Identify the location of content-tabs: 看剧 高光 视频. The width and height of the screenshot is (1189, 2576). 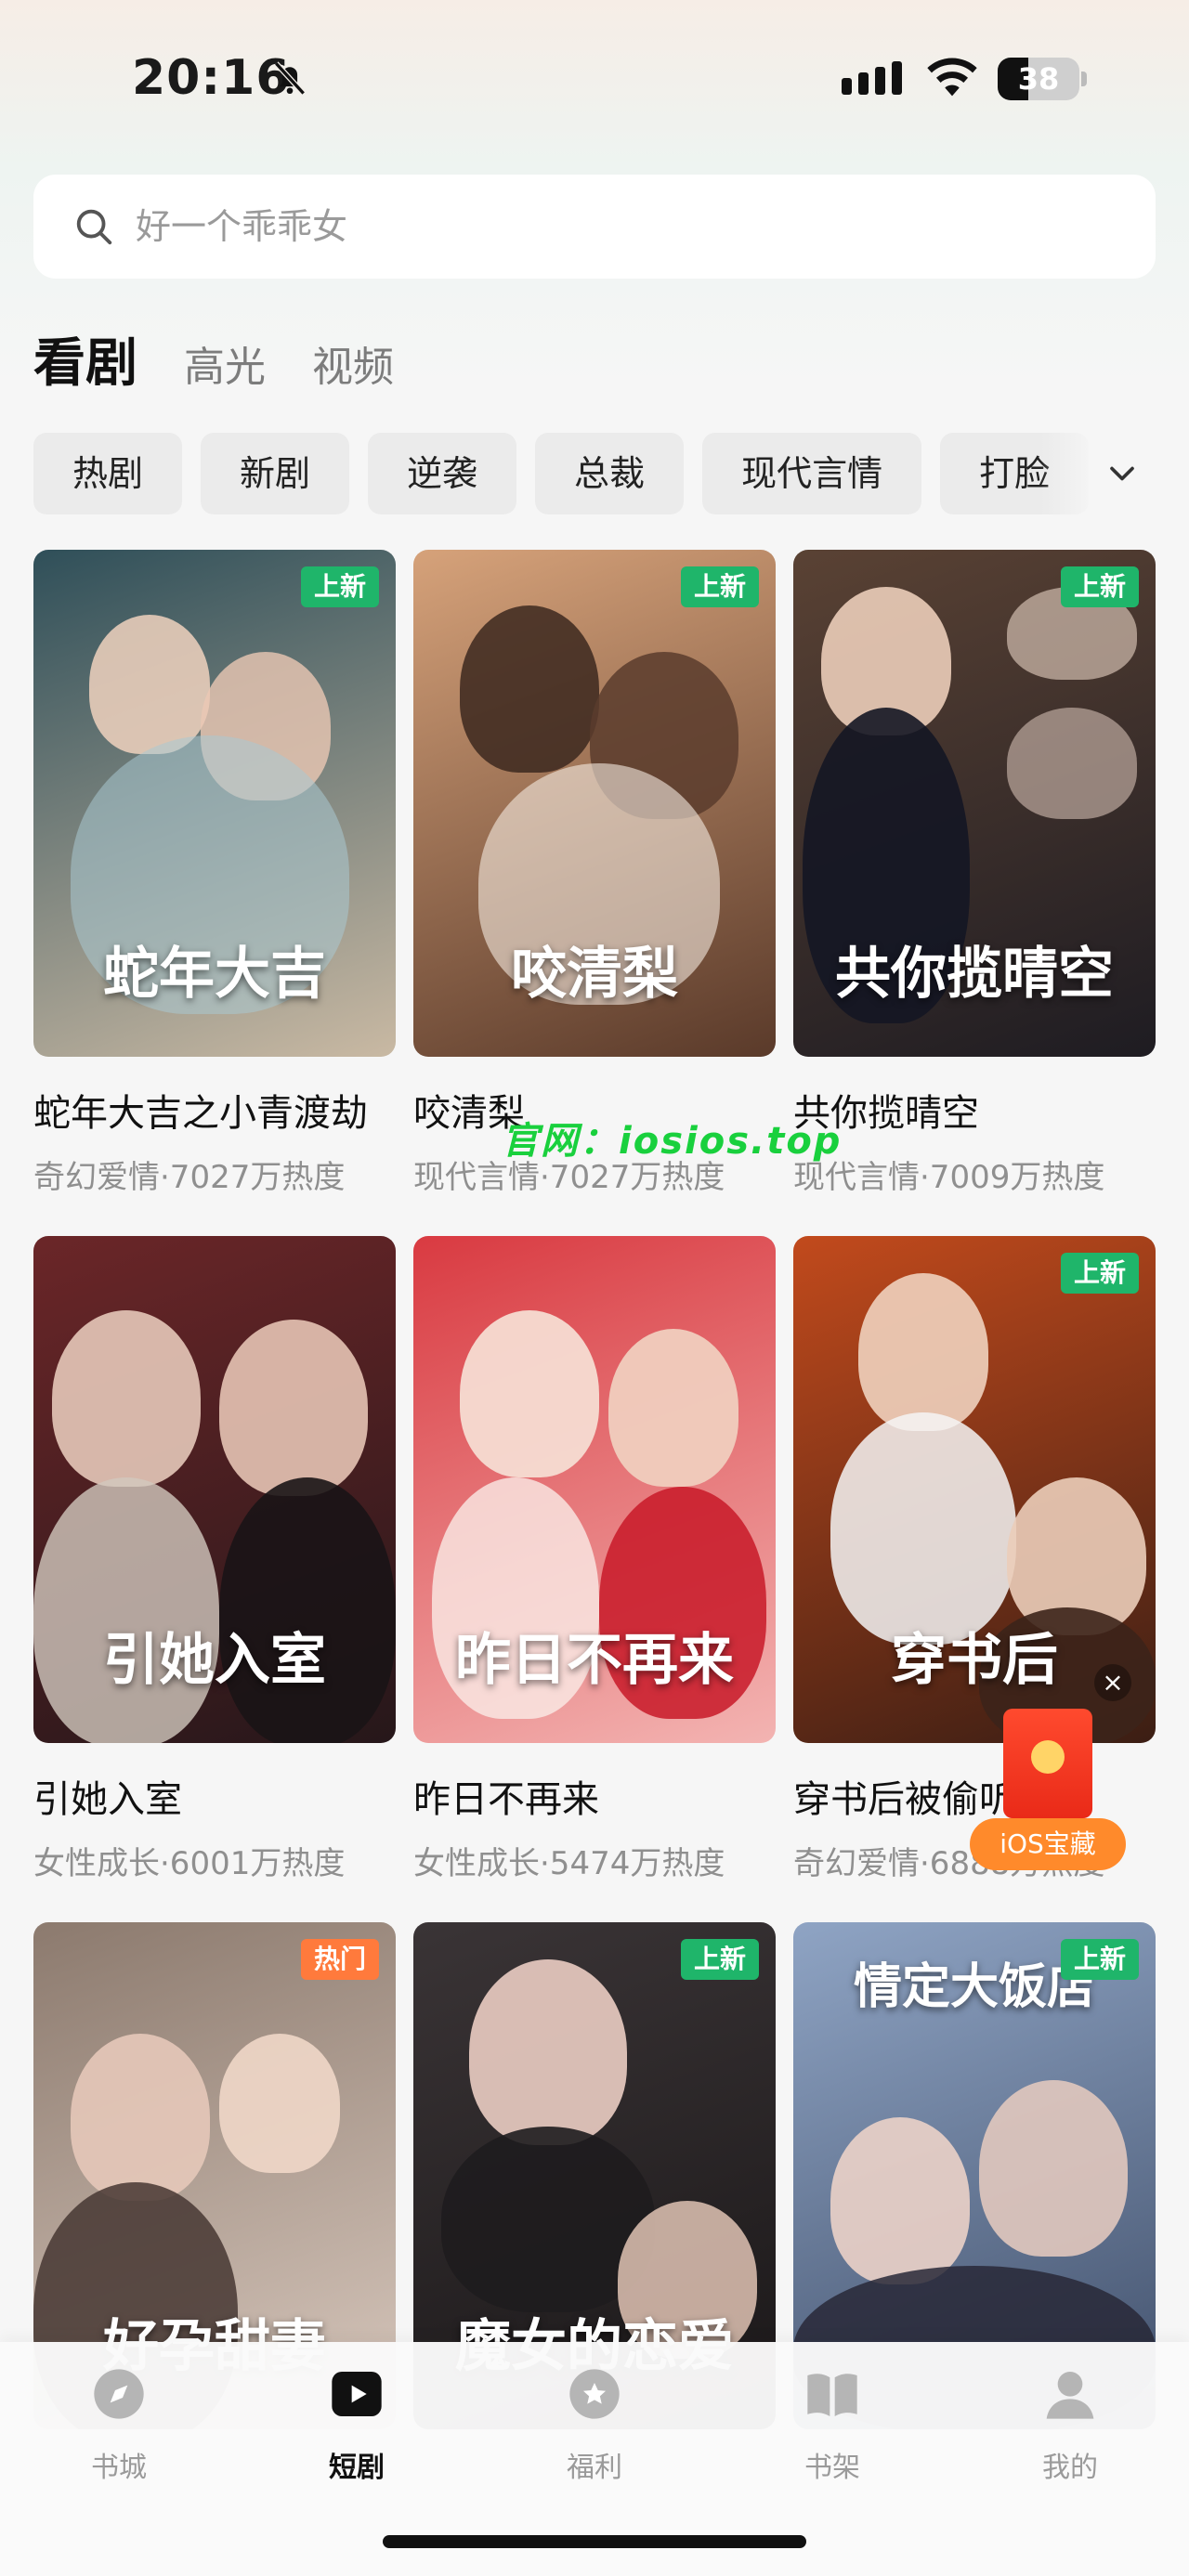
(213, 359).